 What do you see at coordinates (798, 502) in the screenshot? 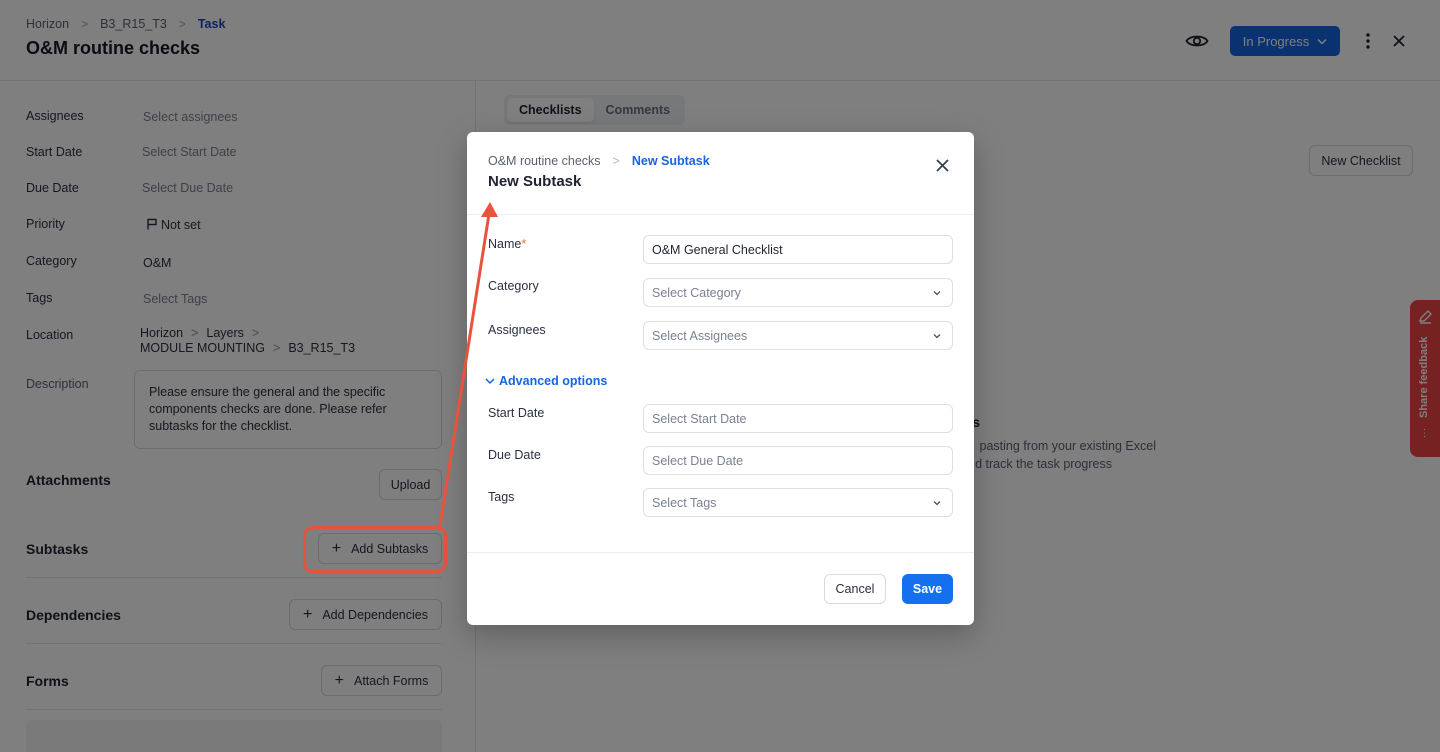
I see `tags-select: Select Tags` at bounding box center [798, 502].